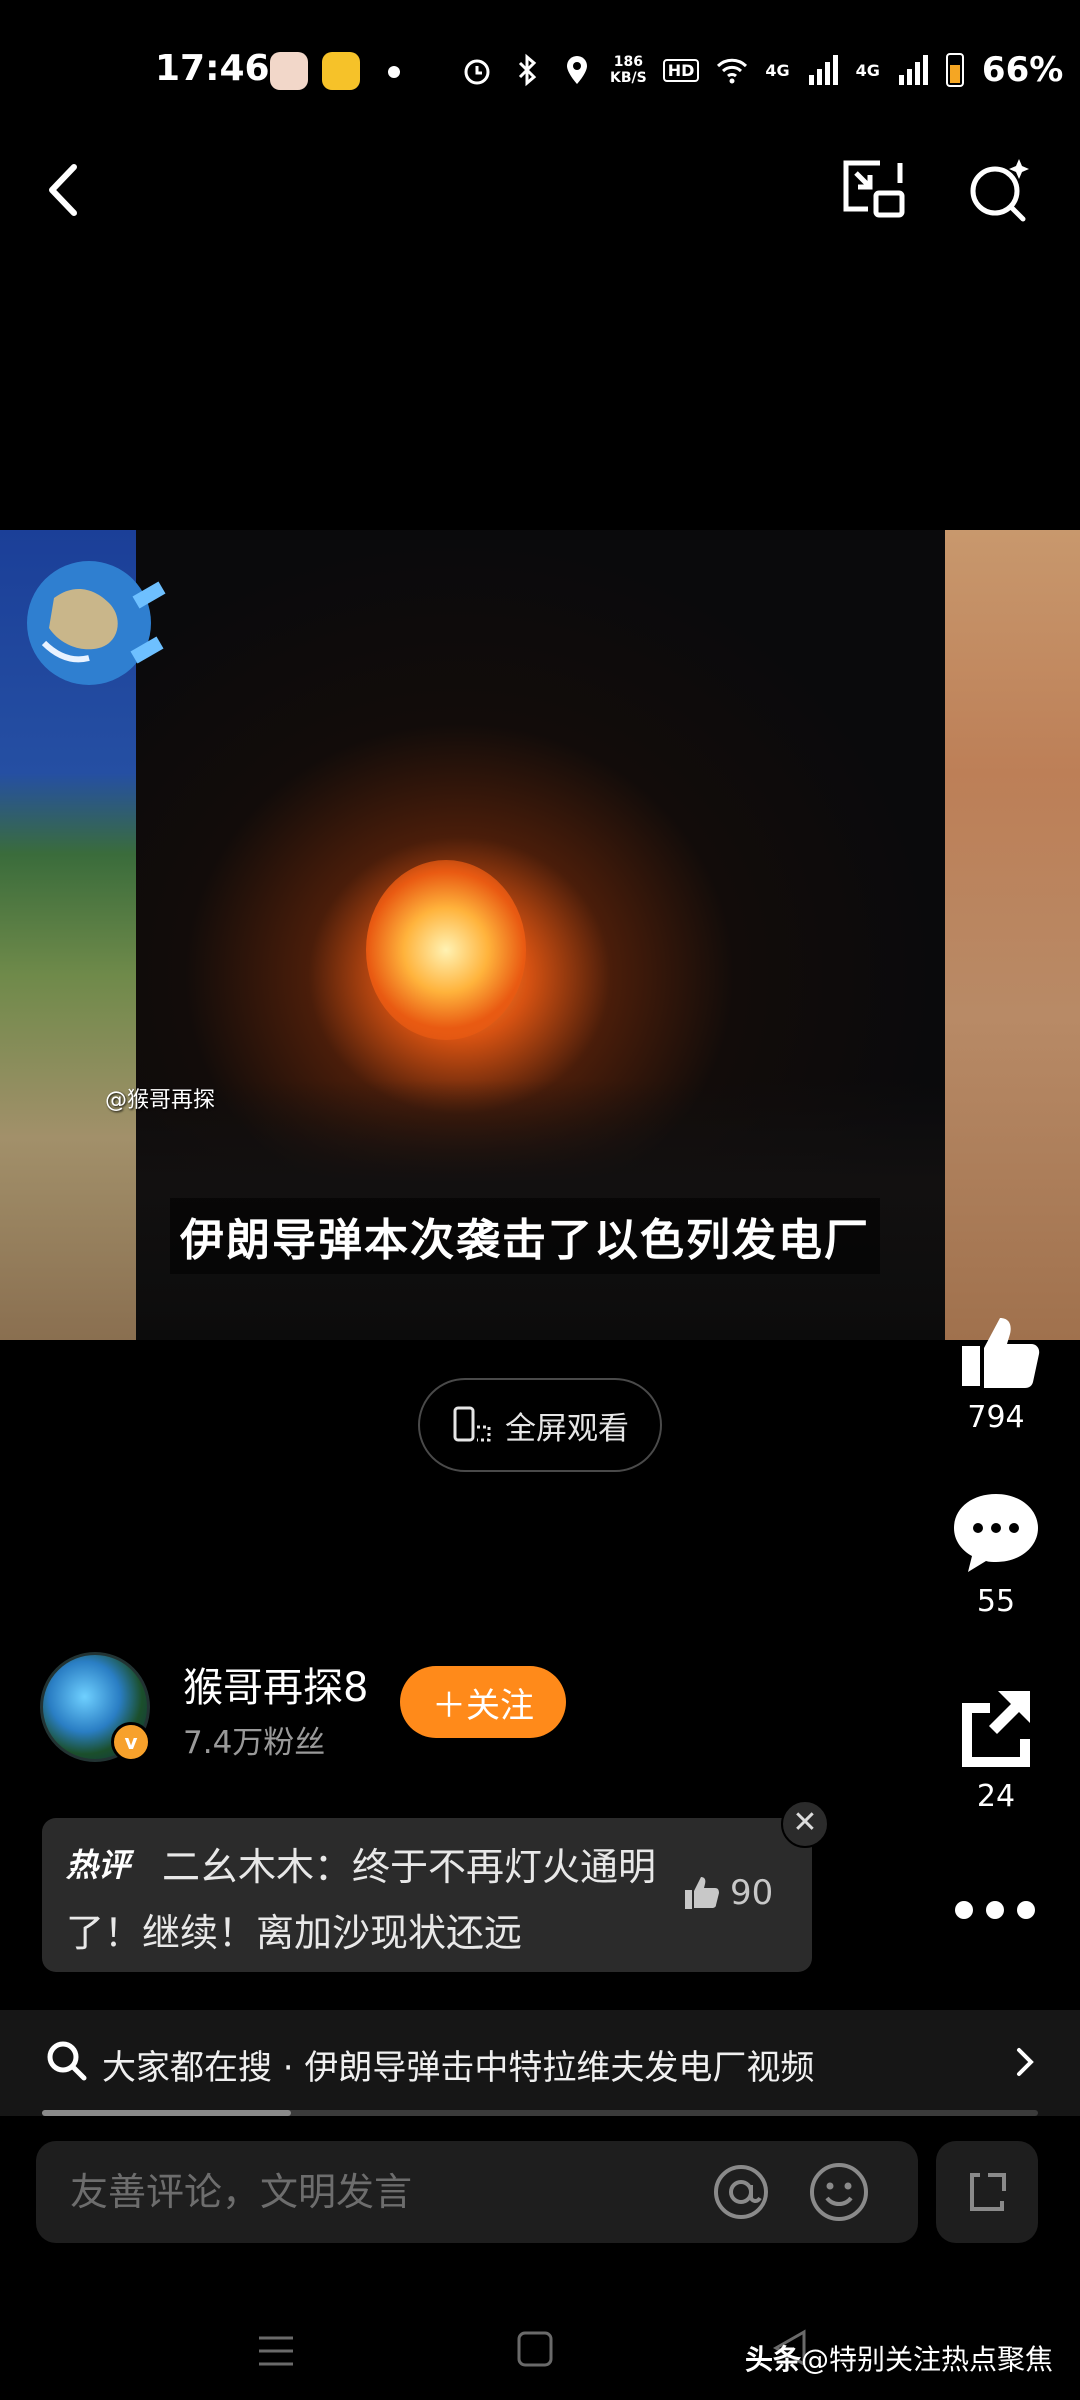 Image resolution: width=1080 pixels, height=2400 pixels. I want to click on battery-icon, so click(954, 70).